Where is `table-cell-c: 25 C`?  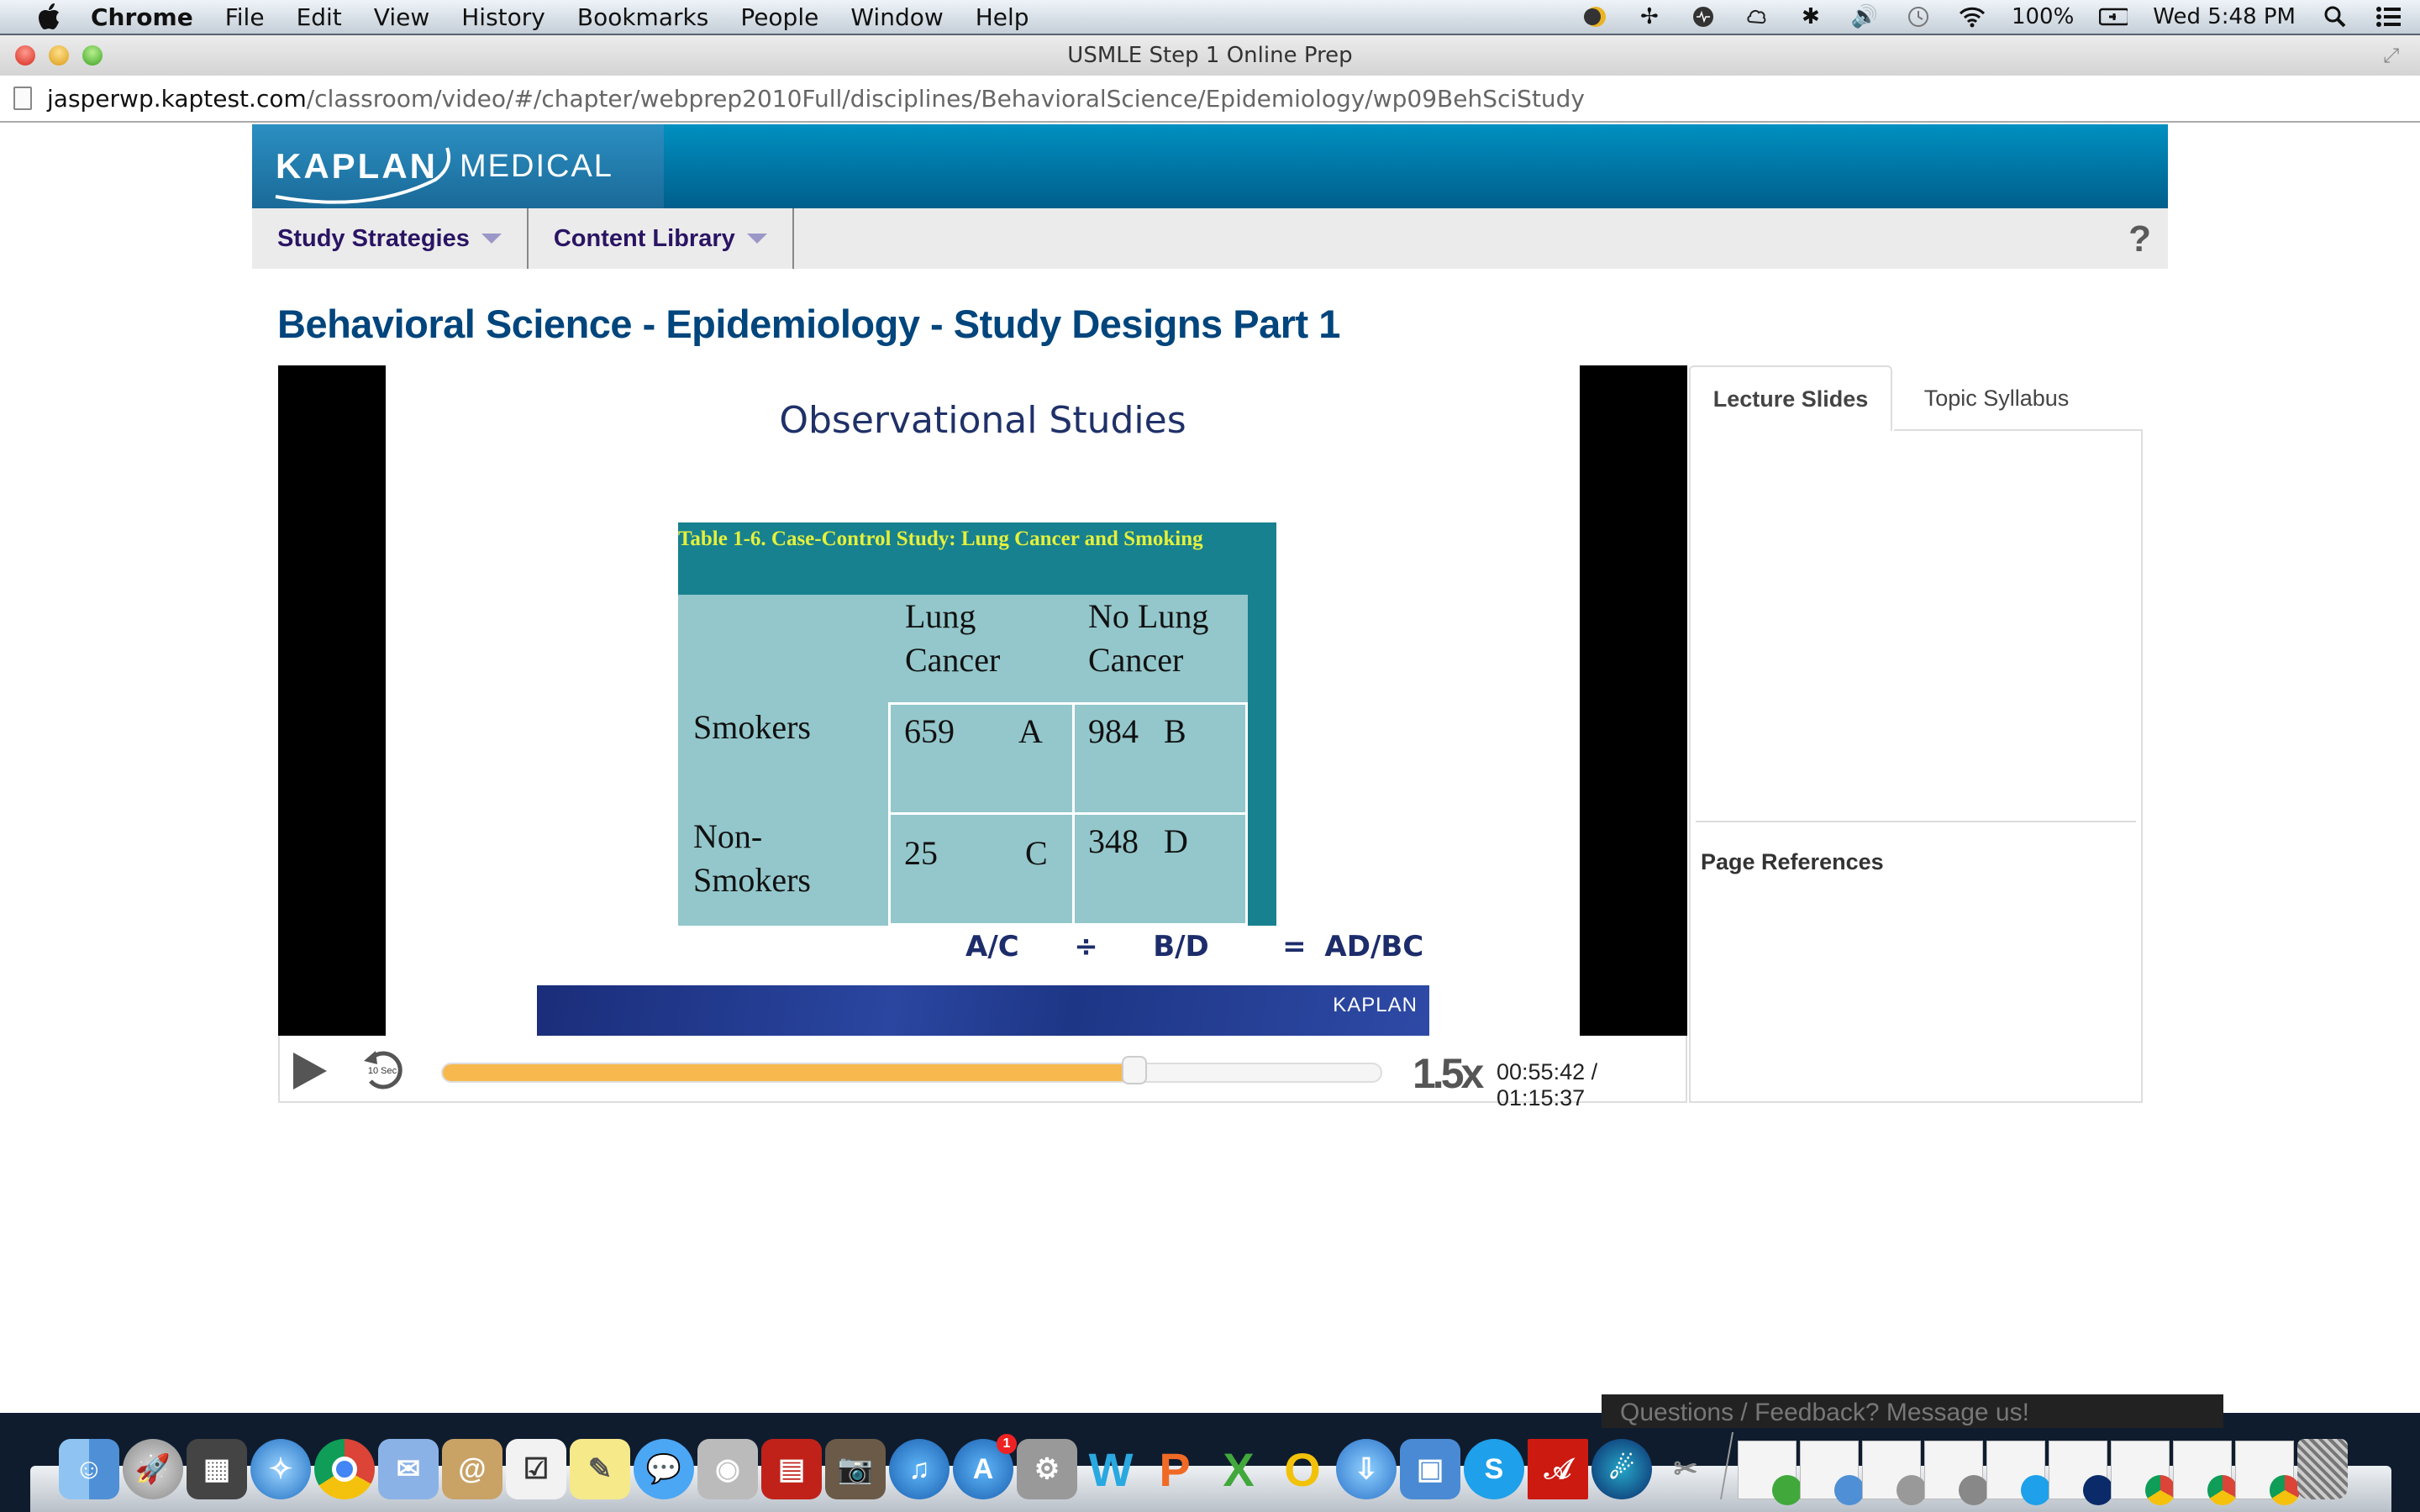
table-cell-c: 25 C is located at coordinates (982, 869).